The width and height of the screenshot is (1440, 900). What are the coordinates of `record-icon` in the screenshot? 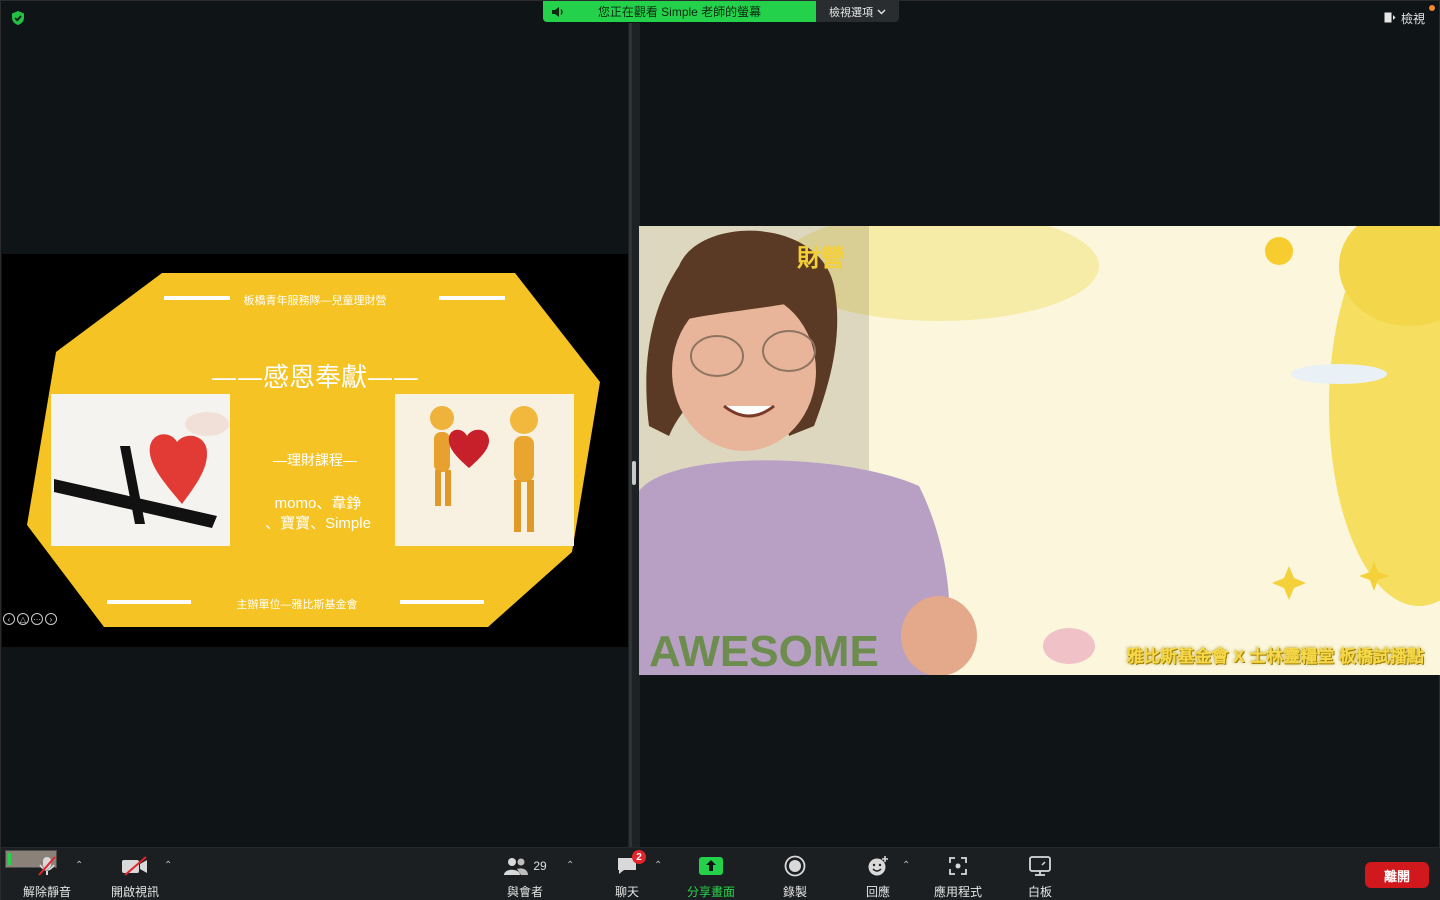 It's located at (795, 866).